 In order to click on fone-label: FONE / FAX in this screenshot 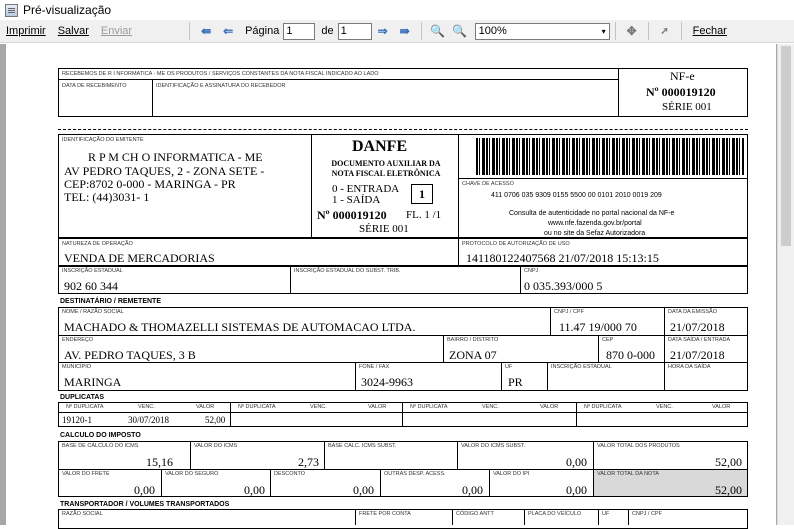, I will do `click(374, 367)`.